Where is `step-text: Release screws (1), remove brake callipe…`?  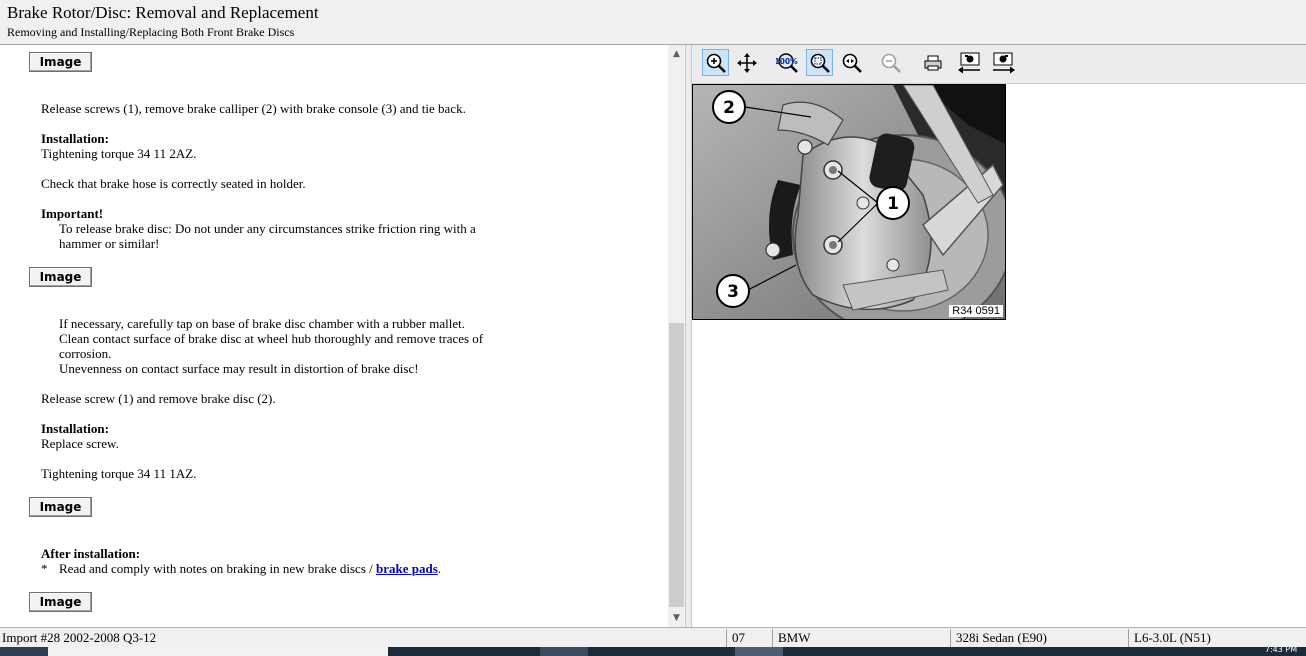 step-text: Release screws (1), remove brake callipe… is located at coordinates (253, 108).